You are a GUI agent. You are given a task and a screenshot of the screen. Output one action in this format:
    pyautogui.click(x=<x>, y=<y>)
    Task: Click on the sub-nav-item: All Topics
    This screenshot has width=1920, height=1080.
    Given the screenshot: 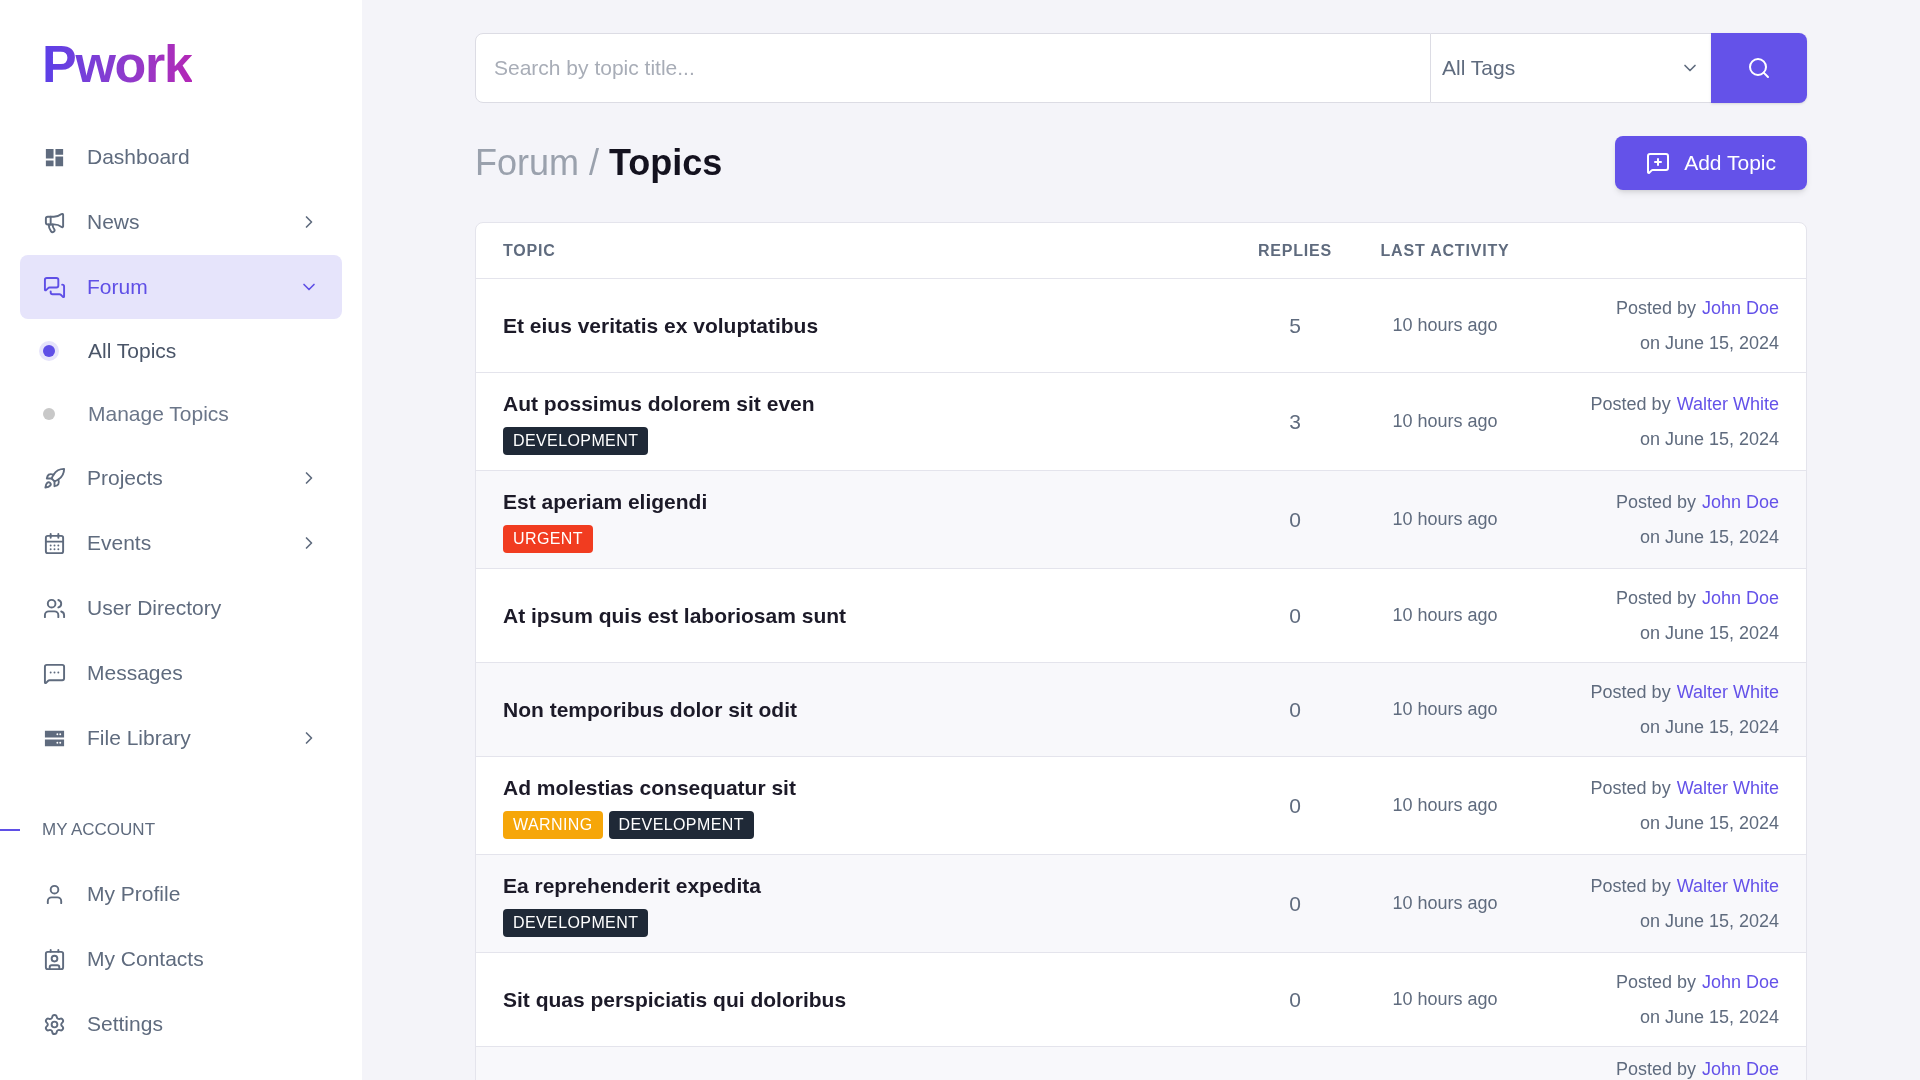 What is the action you would take?
    pyautogui.click(x=181, y=350)
    